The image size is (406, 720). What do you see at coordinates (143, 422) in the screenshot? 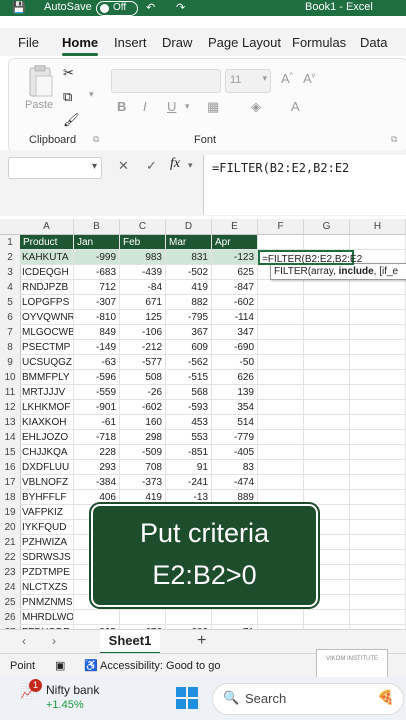
I see `cell: 160` at bounding box center [143, 422].